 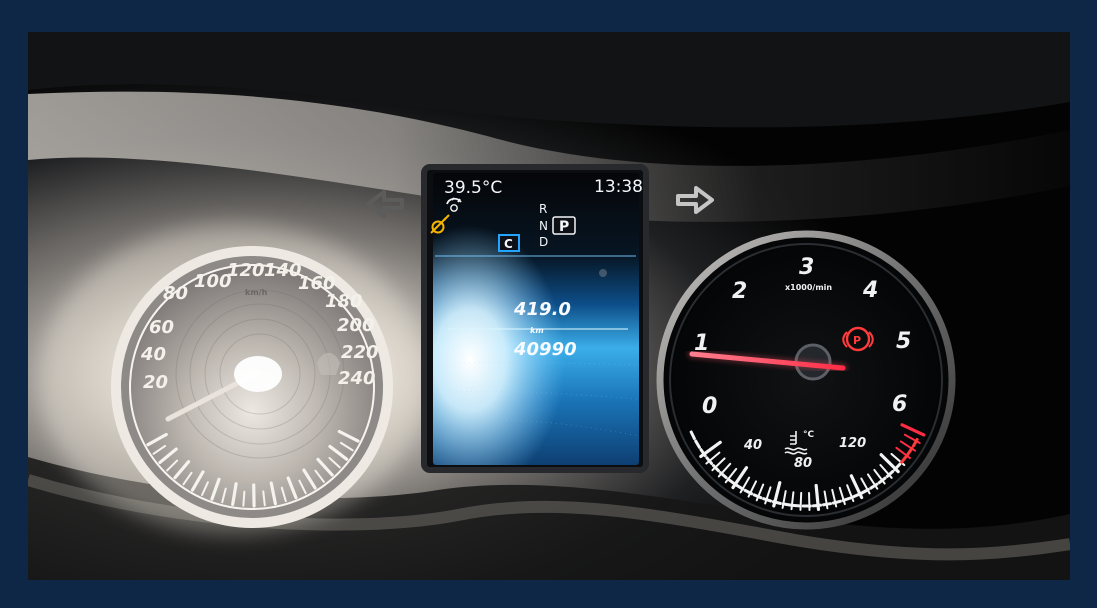 I want to click on odometer: 40990, so click(x=545, y=349).